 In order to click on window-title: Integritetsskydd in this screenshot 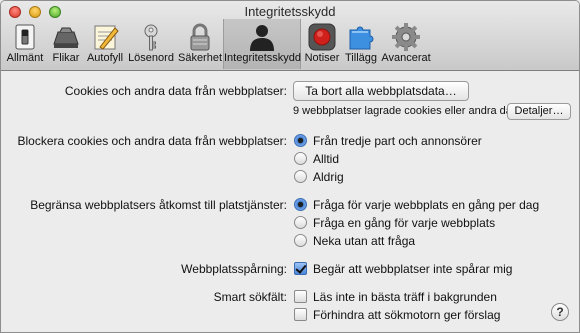, I will do `click(290, 11)`.